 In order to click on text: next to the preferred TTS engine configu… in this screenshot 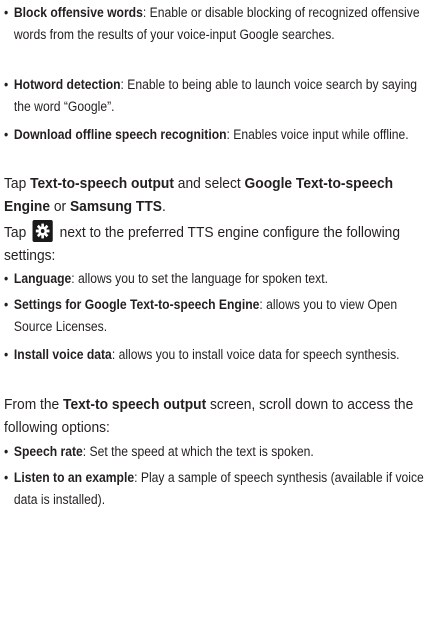, I will do `click(202, 244)`.